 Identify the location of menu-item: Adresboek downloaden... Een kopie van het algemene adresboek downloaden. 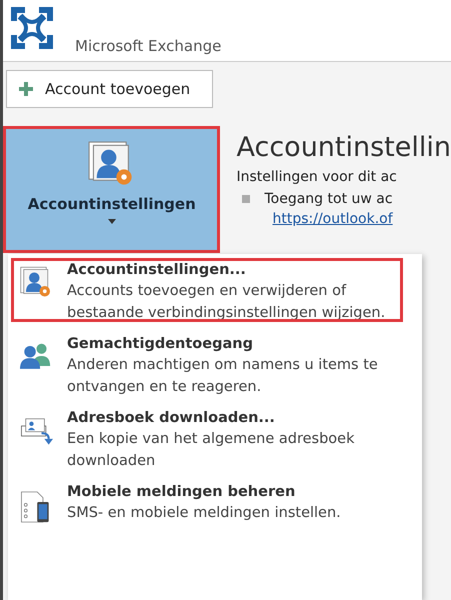
(215, 443).